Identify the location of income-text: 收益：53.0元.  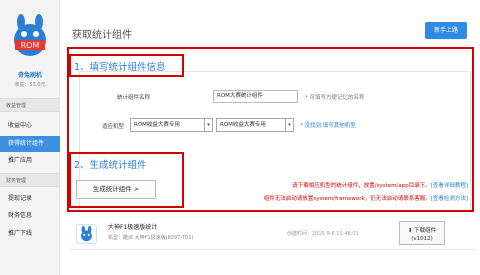
(30, 85).